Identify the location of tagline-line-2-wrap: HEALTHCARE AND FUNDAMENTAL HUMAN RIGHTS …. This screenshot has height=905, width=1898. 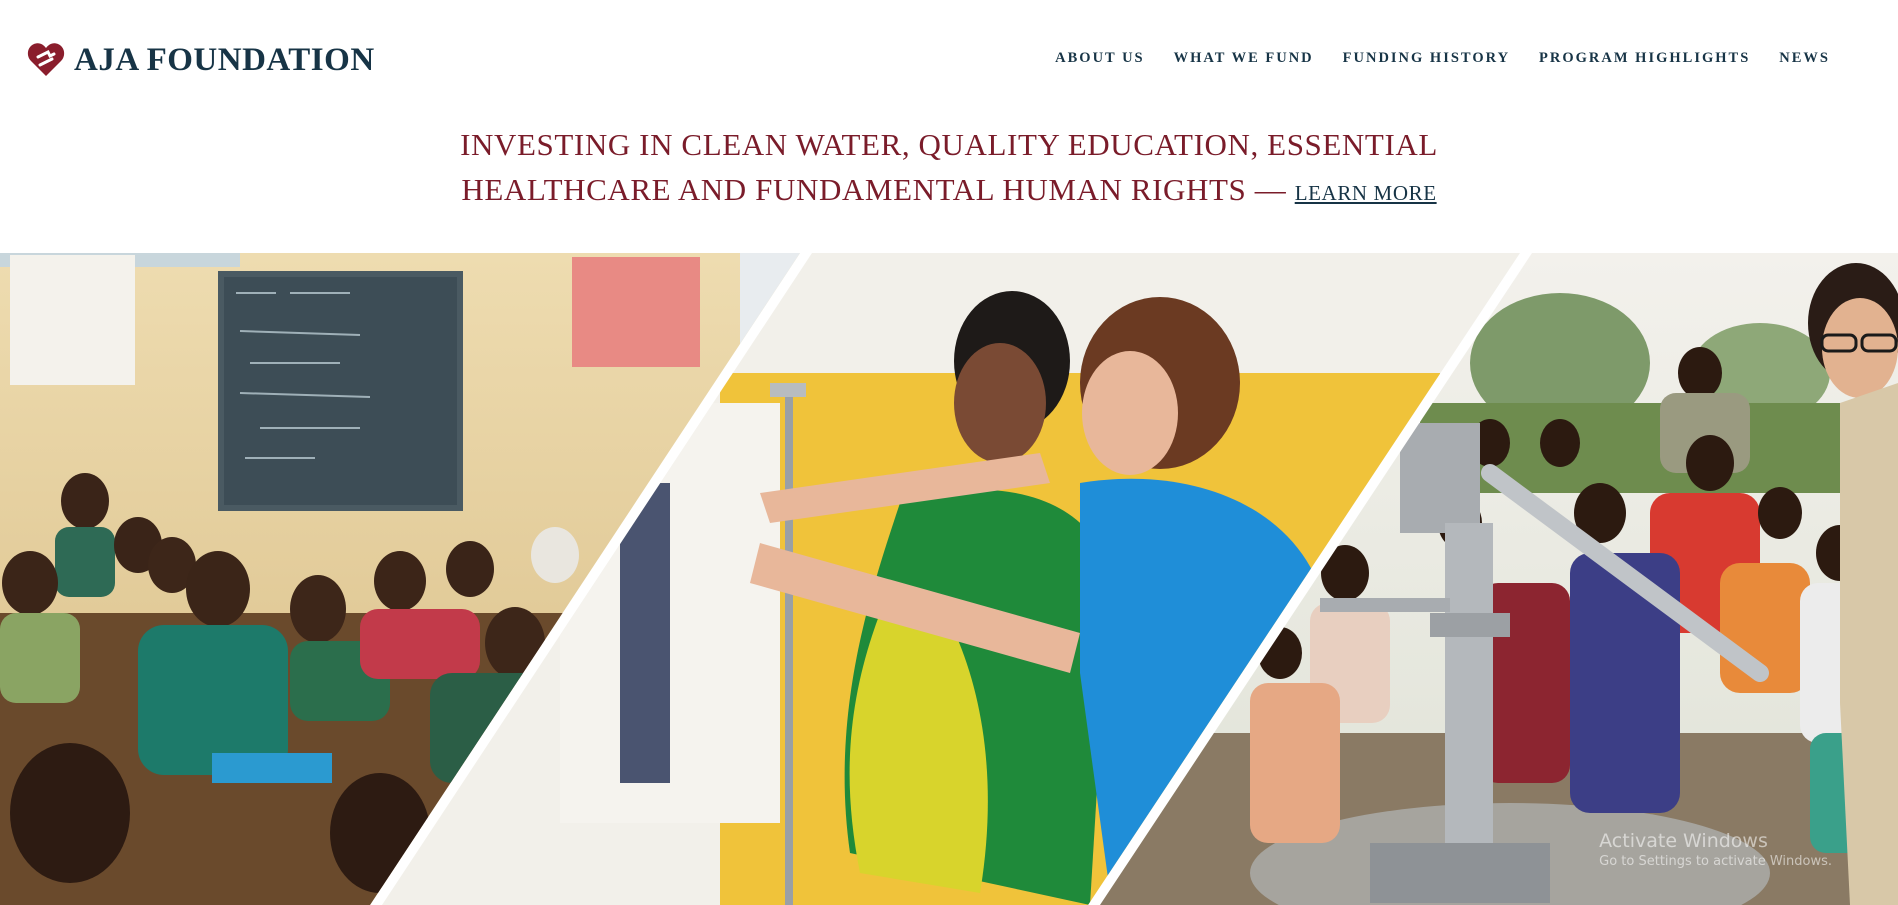
(949, 191).